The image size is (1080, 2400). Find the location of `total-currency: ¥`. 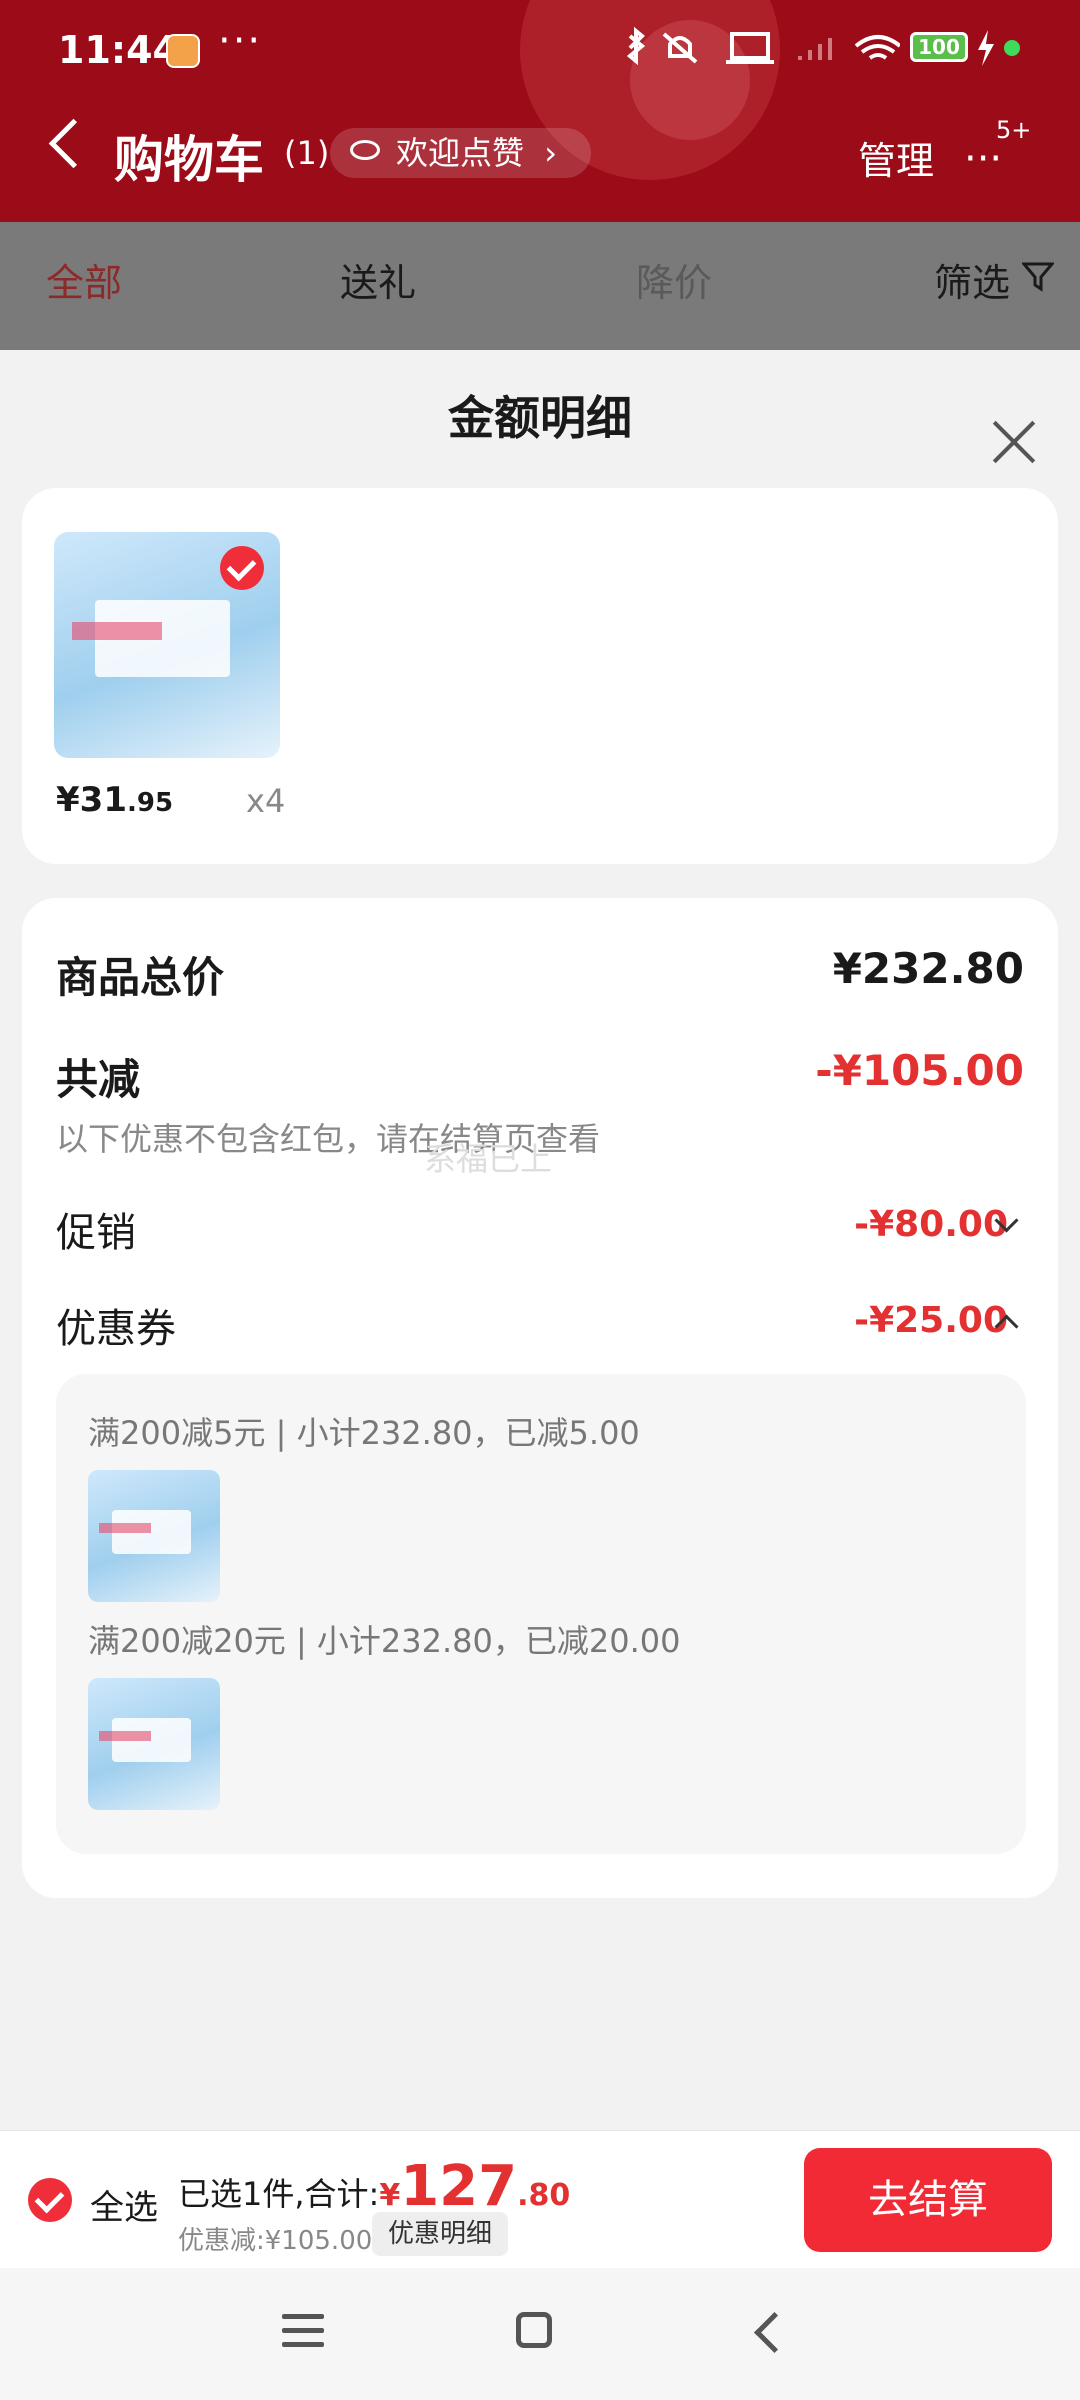

total-currency: ¥ is located at coordinates (390, 2195).